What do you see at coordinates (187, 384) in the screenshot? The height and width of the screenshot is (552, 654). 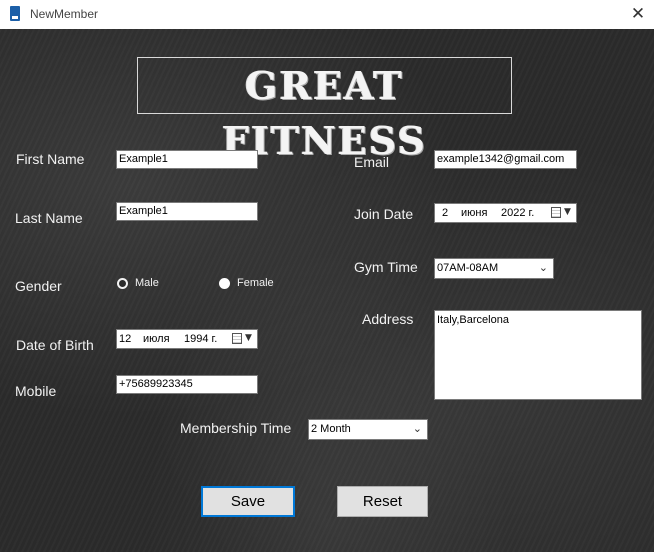 I see `mobile-field: +75689923345` at bounding box center [187, 384].